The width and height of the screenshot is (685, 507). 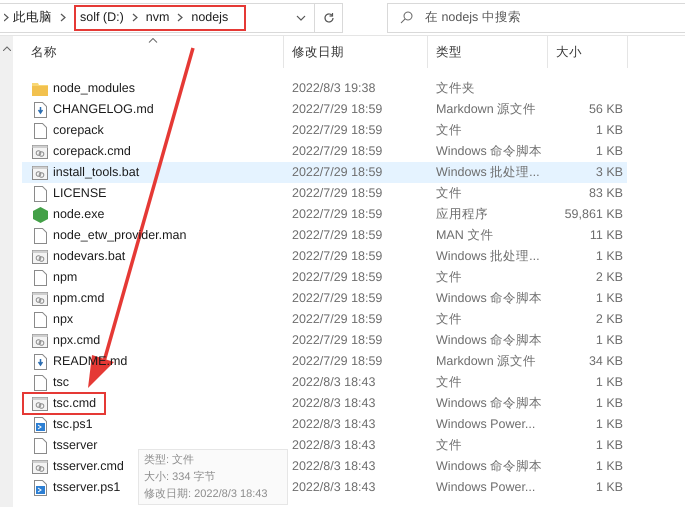 I want to click on breadcrumb-item: nvm, so click(x=158, y=17).